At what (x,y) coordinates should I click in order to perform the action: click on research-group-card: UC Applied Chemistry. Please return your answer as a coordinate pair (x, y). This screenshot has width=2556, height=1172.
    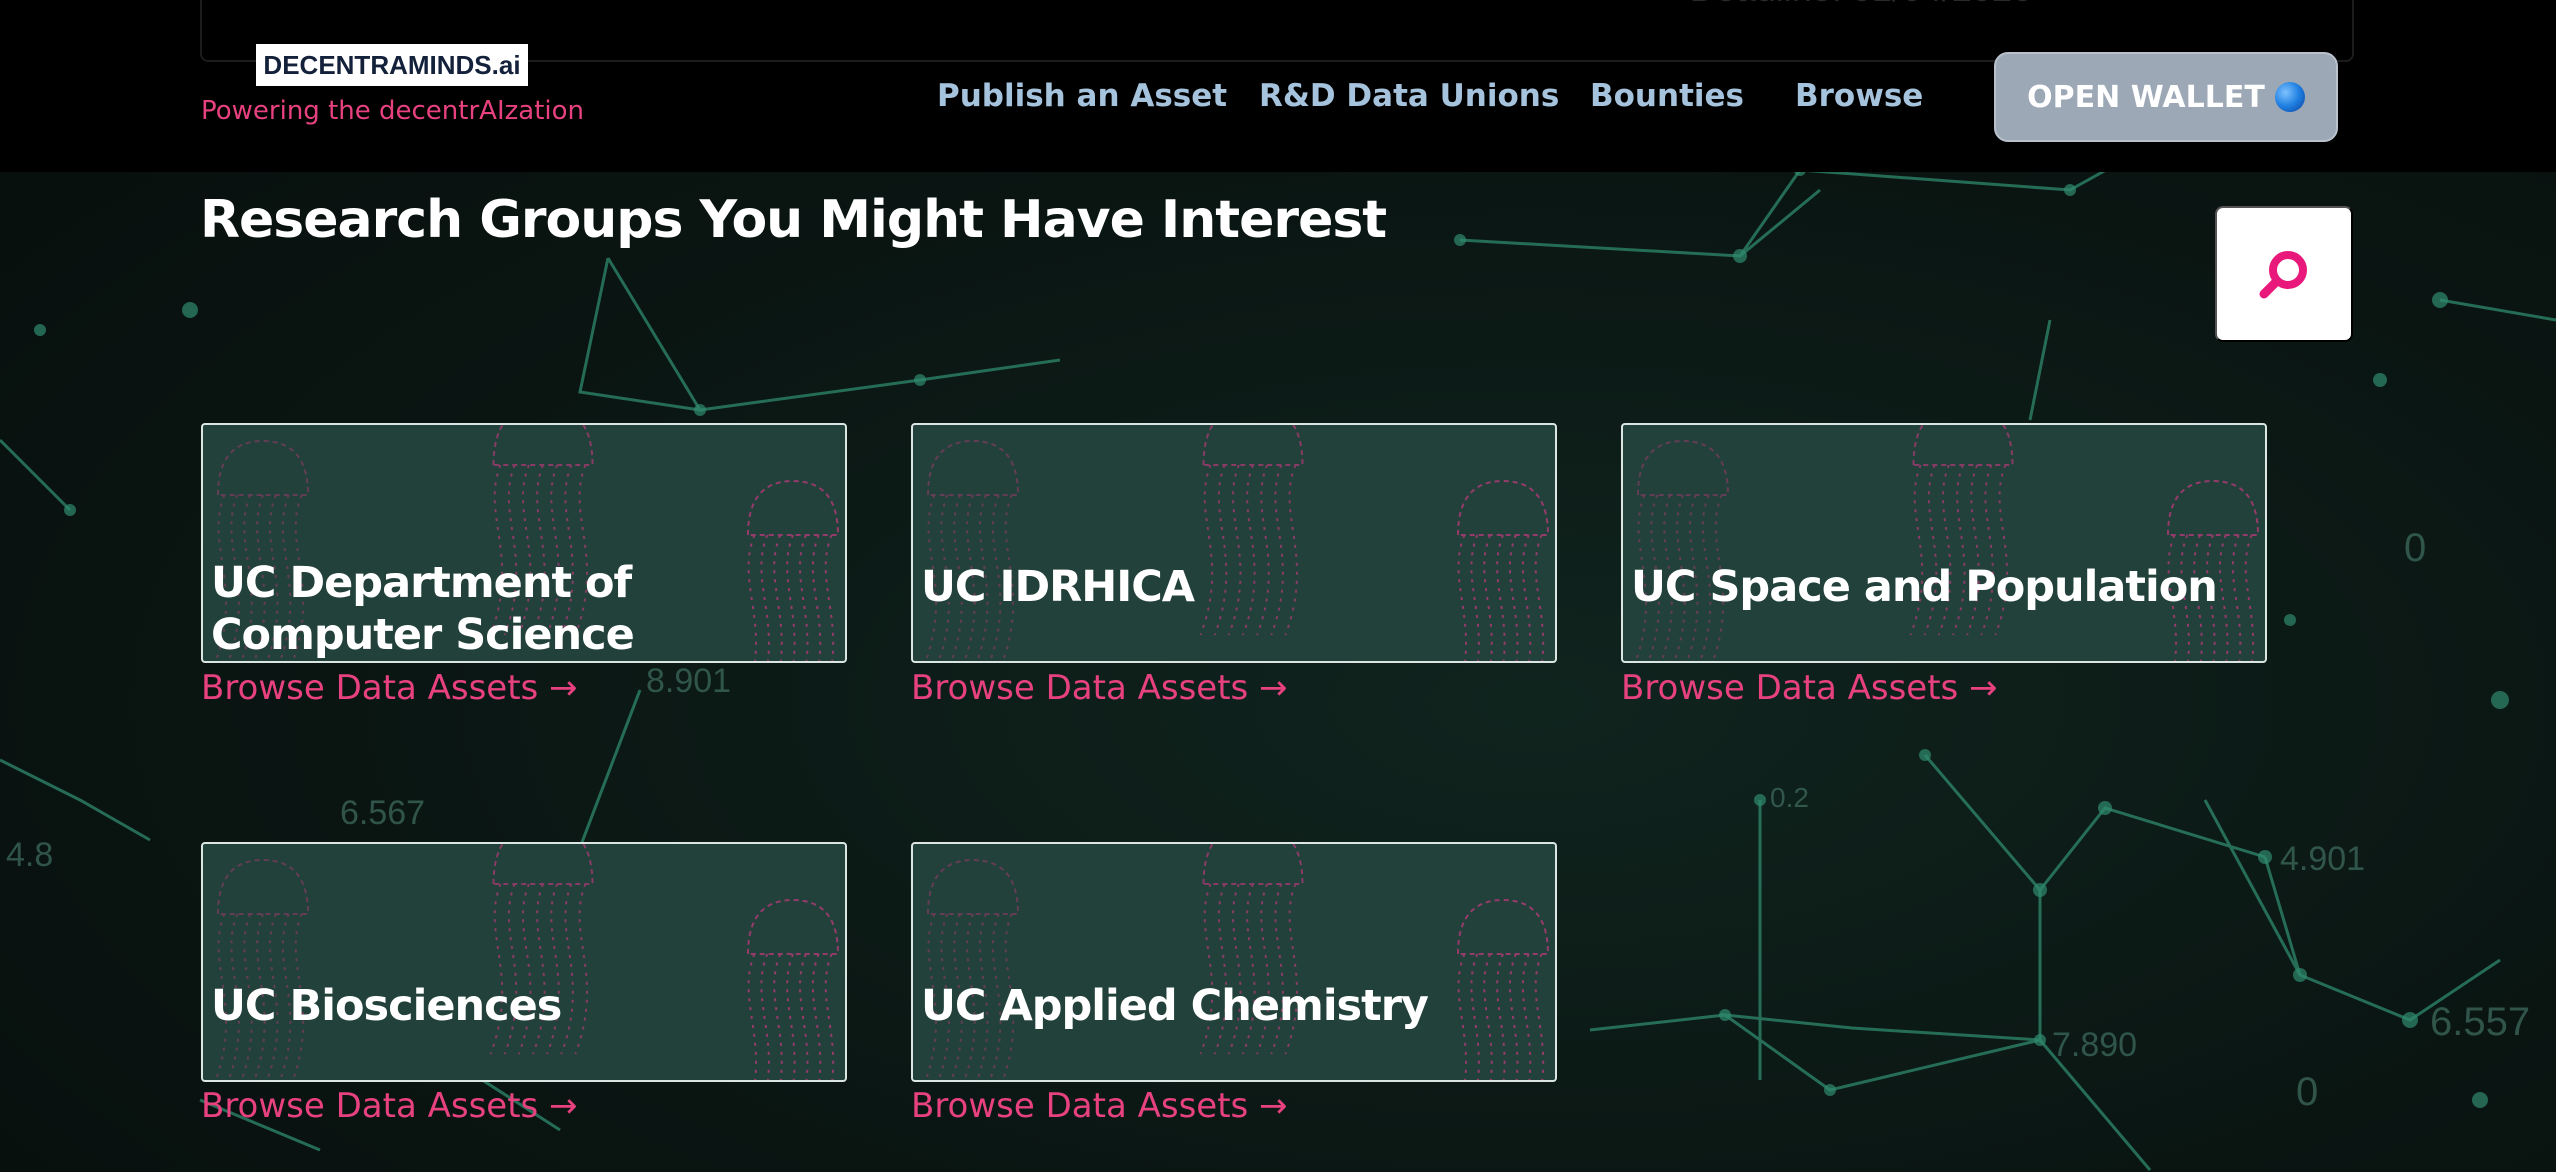
    Looking at the image, I should click on (1234, 962).